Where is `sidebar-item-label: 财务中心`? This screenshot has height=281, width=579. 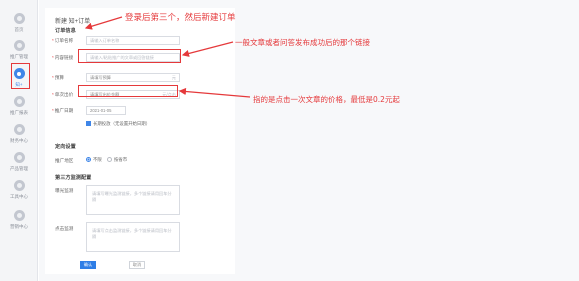 sidebar-item-label: 财务中心 is located at coordinates (19, 140).